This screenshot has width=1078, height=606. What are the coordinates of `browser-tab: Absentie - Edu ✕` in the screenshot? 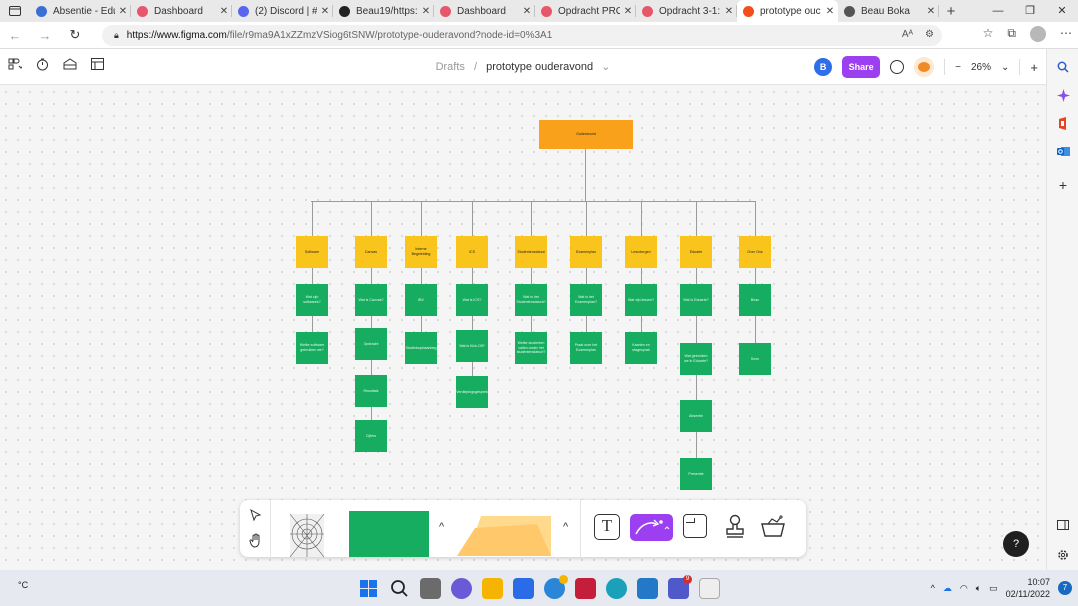 It's located at (80, 11).